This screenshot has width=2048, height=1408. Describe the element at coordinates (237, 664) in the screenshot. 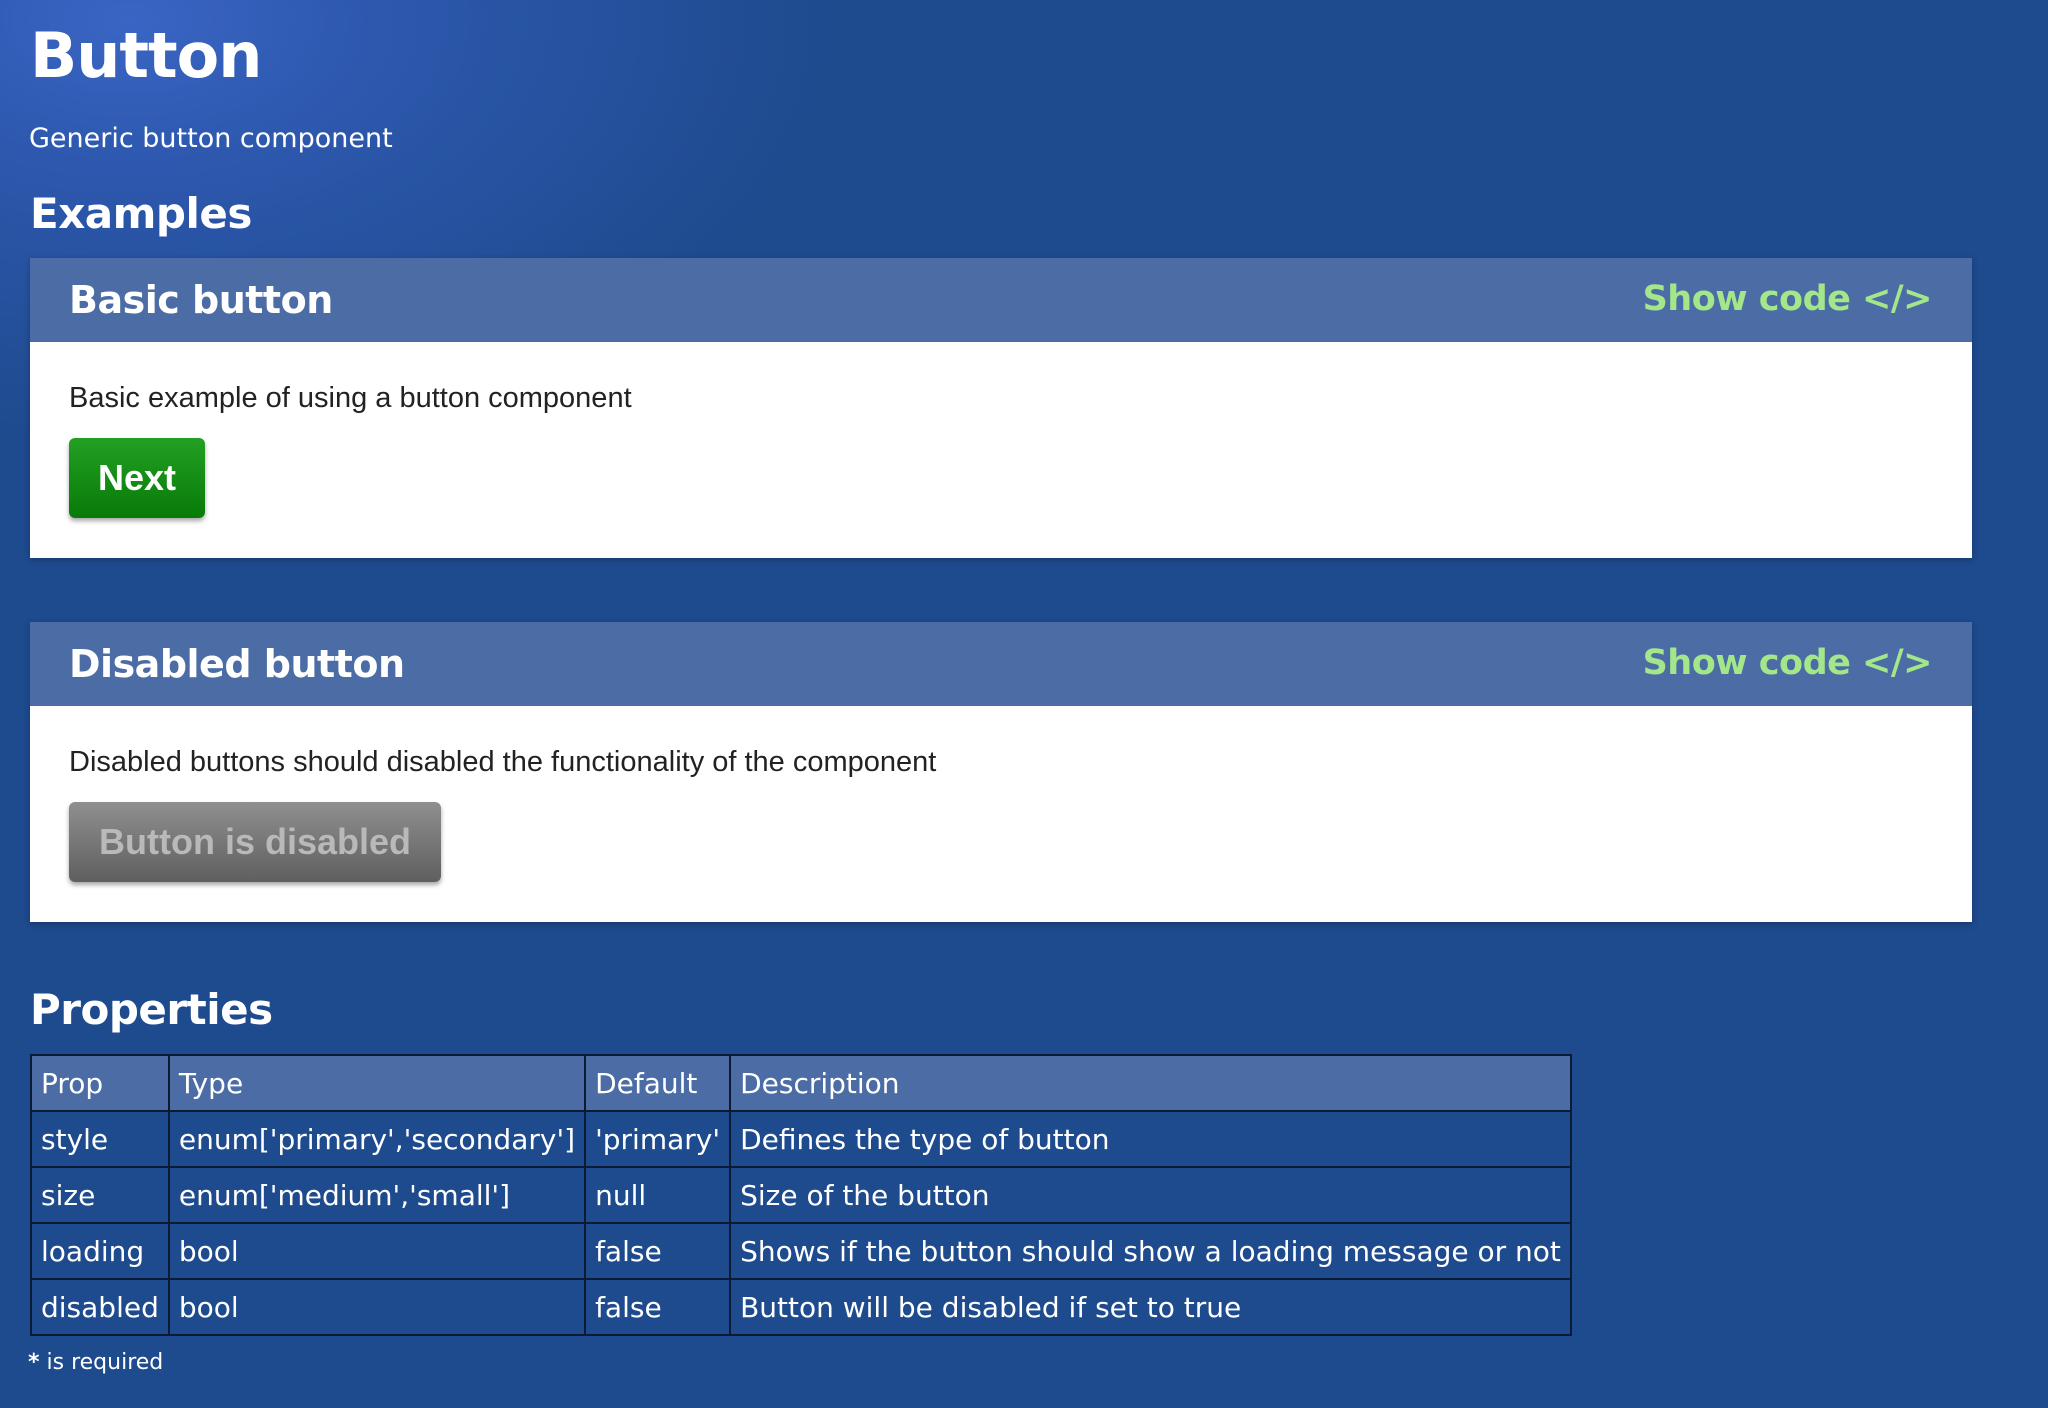

I see `card-title: Disabled button` at that location.